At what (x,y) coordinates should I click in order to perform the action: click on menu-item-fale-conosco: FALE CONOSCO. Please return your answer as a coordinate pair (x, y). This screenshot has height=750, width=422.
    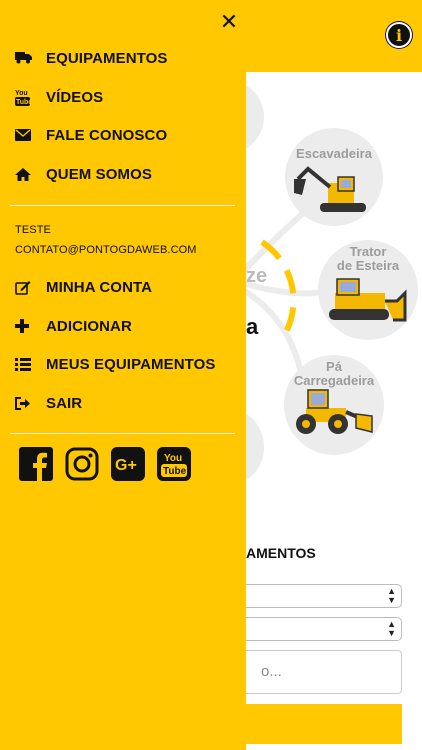
    Looking at the image, I should click on (123, 135).